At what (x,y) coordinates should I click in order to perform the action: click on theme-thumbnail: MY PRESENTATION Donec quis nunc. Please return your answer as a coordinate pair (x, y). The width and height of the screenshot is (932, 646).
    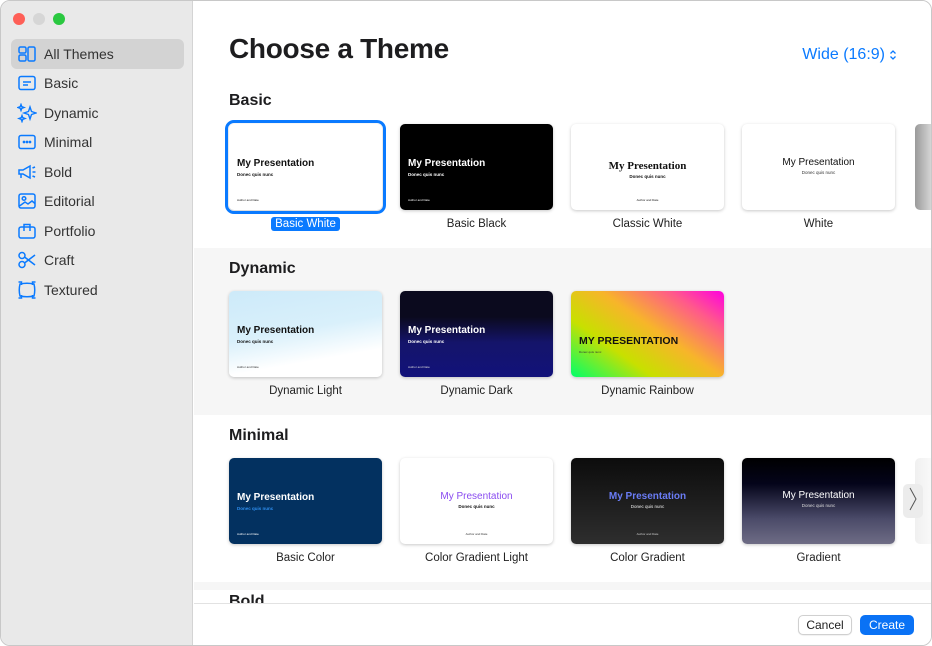
    Looking at the image, I should click on (647, 334).